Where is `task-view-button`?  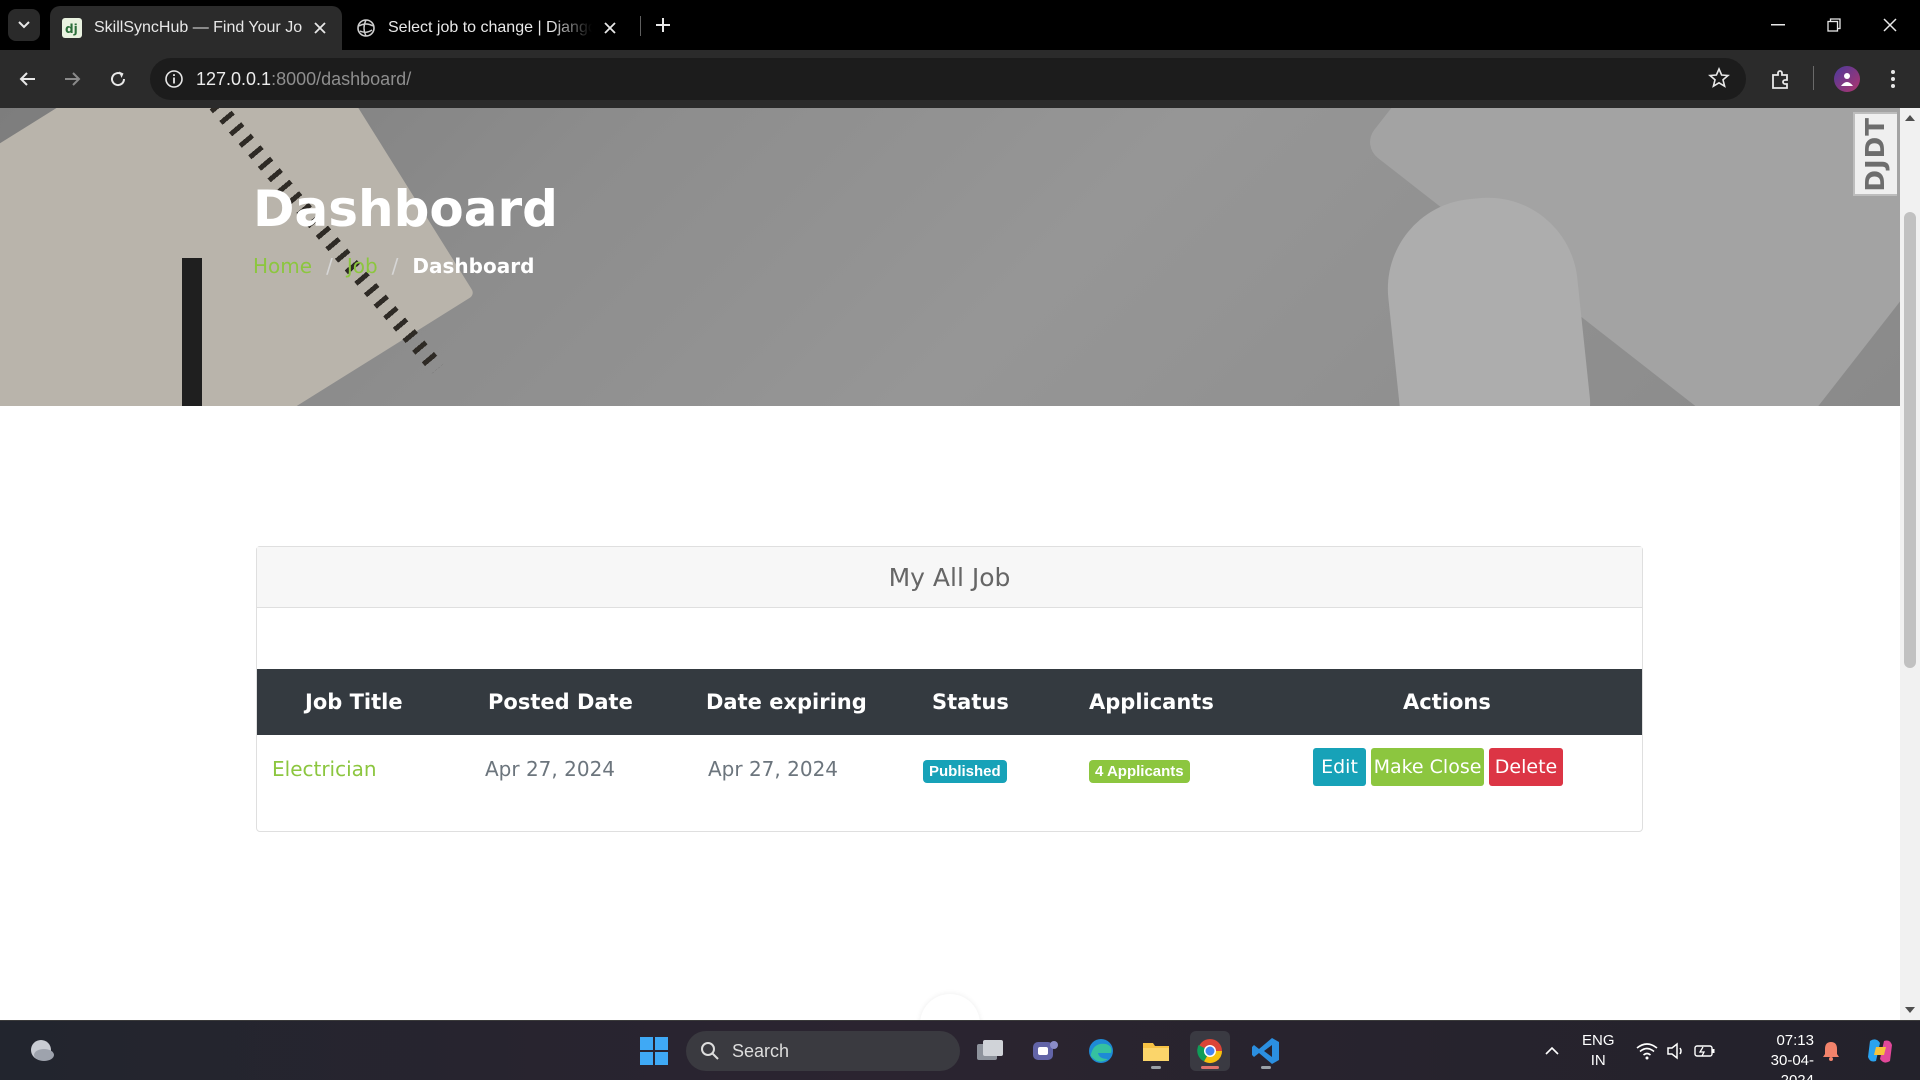 task-view-button is located at coordinates (990, 1051).